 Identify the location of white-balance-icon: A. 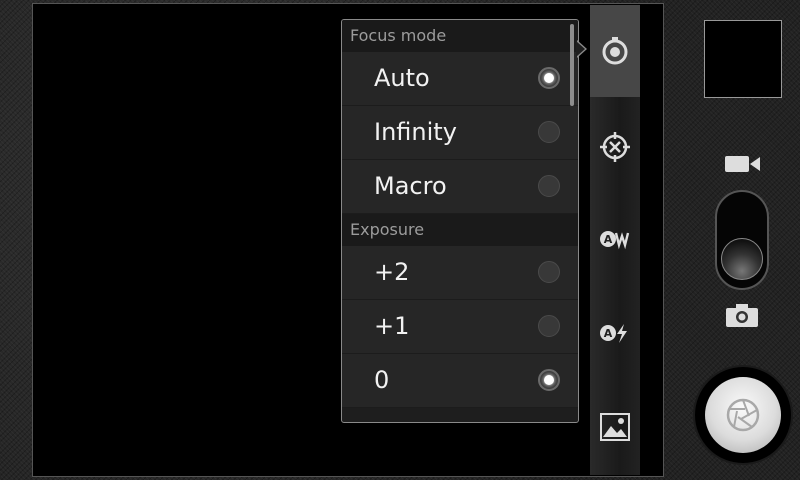
(615, 240).